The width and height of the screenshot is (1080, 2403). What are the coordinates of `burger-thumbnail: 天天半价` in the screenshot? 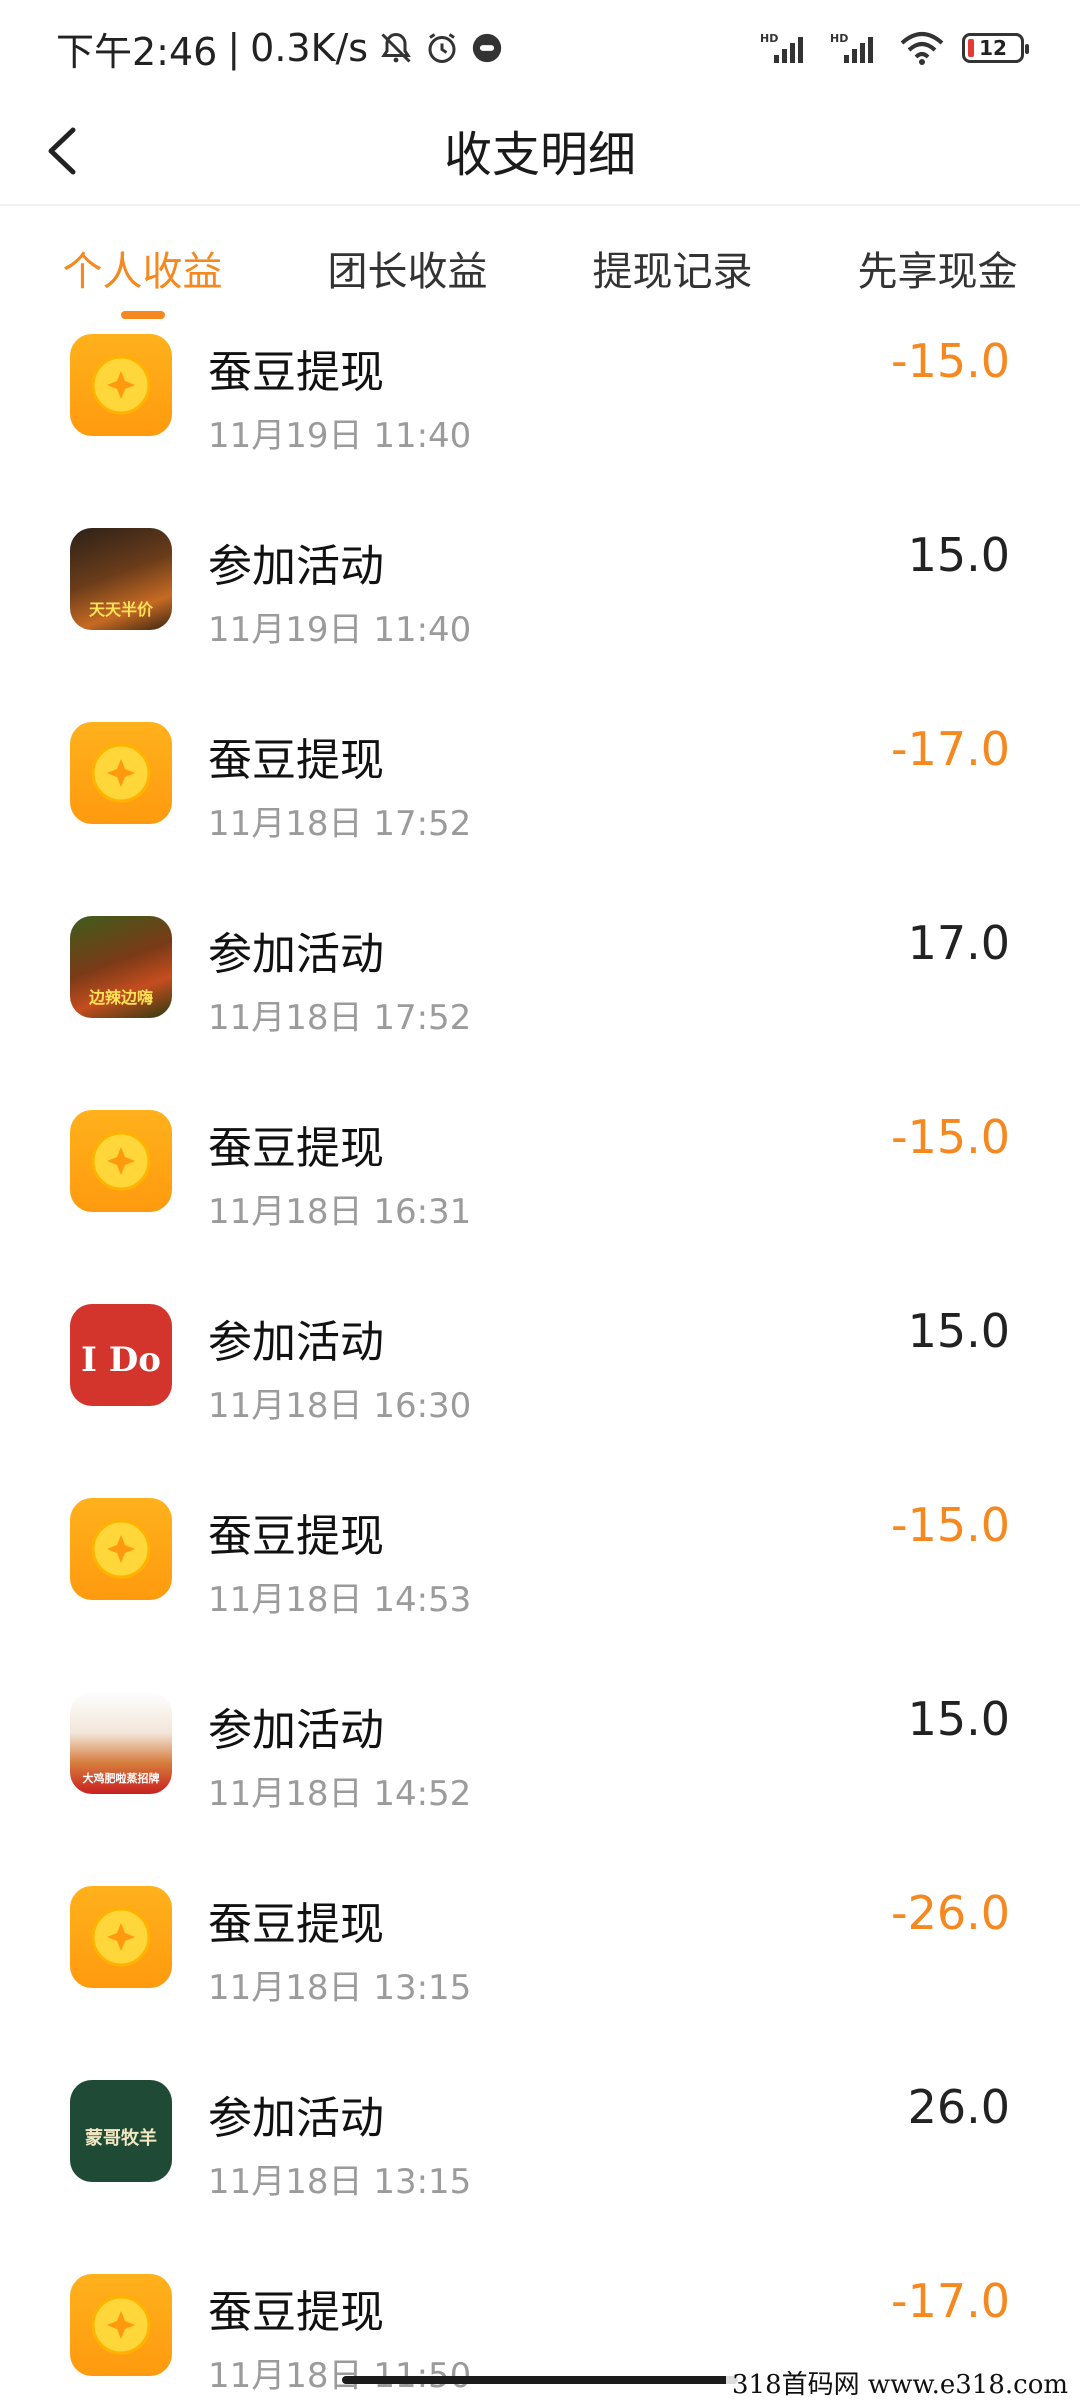 It's located at (121, 579).